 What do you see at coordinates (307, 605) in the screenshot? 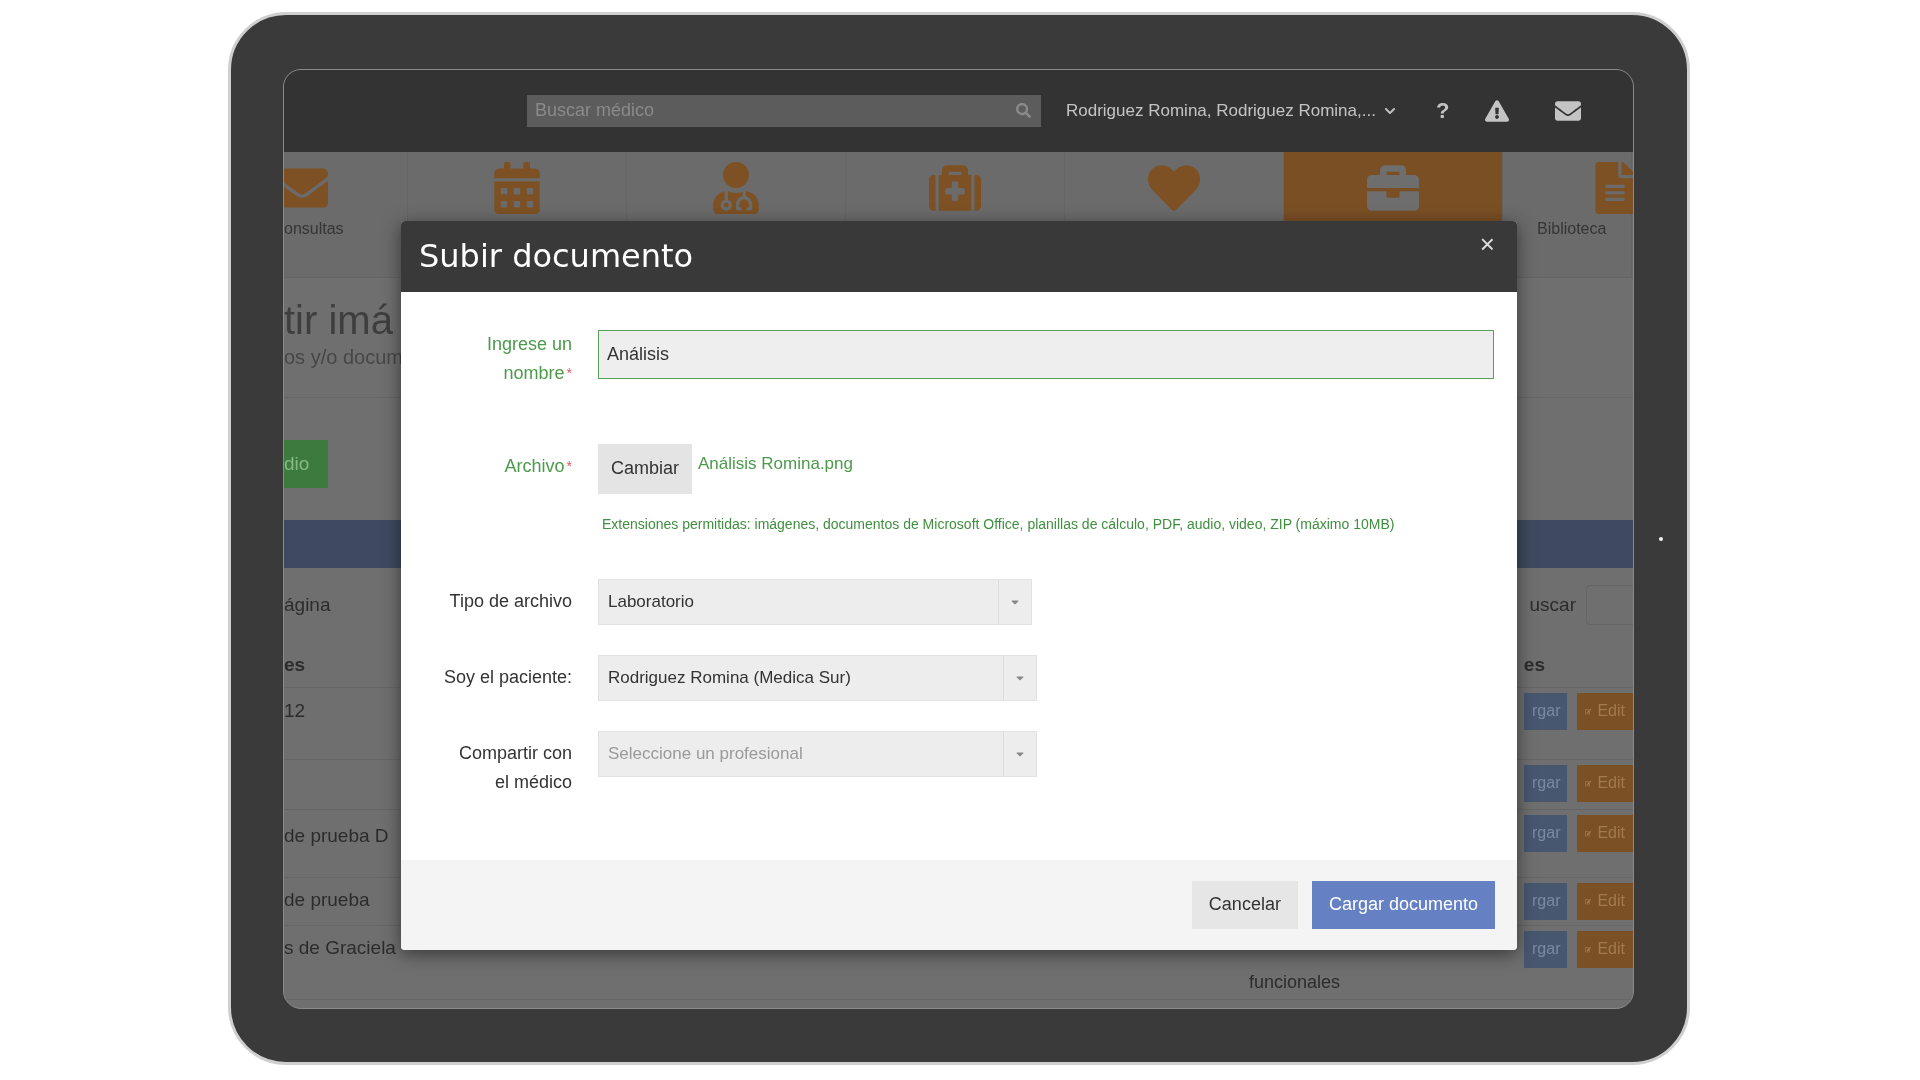
I see `pager-label: ágina` at bounding box center [307, 605].